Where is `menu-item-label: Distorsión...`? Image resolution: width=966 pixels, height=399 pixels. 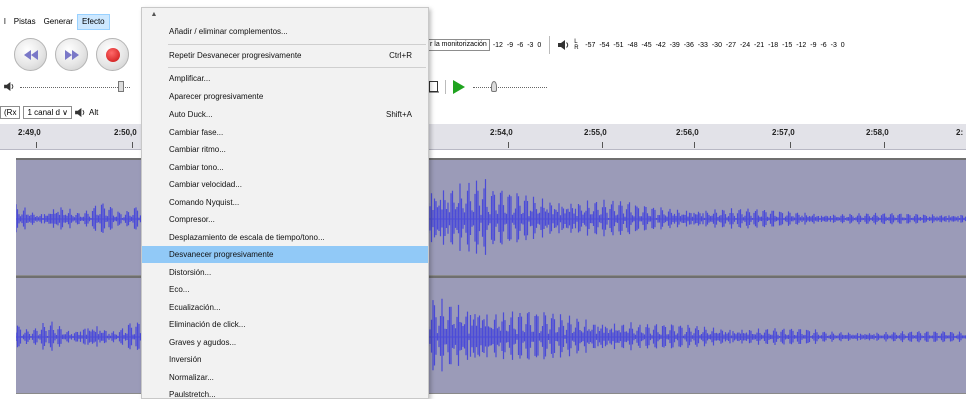
menu-item-label: Distorsión... is located at coordinates (190, 272).